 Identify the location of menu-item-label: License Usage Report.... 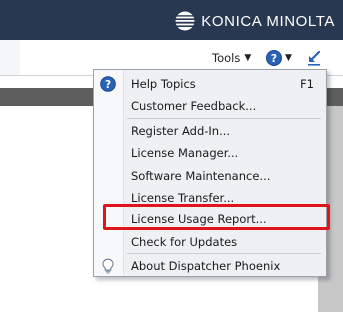
(199, 219).